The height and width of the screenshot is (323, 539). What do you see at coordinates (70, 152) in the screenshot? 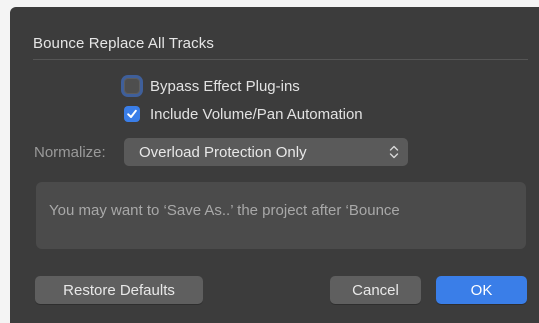
I see `normalize-label: Normalize:` at bounding box center [70, 152].